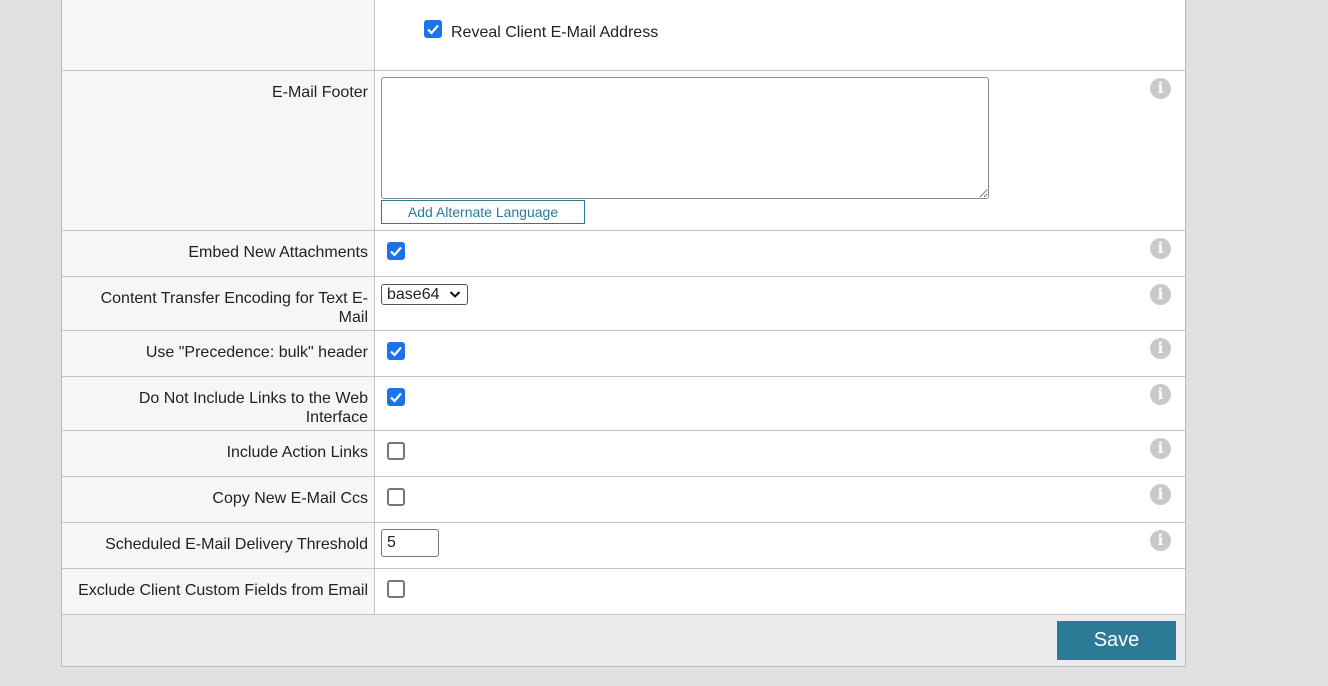  I want to click on embed-attachments-row: Embed New Attachments i, so click(623, 254).